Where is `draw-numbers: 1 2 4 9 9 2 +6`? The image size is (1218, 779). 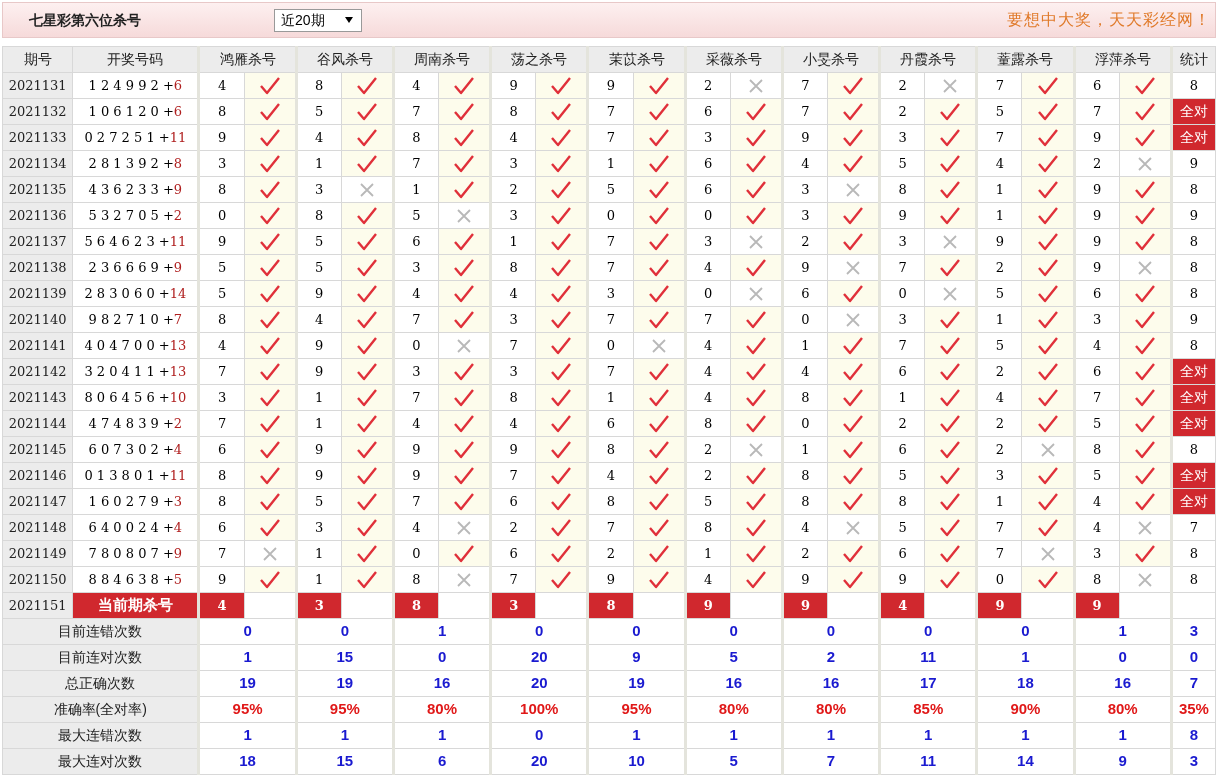 draw-numbers: 1 2 4 9 9 2 +6 is located at coordinates (135, 85).